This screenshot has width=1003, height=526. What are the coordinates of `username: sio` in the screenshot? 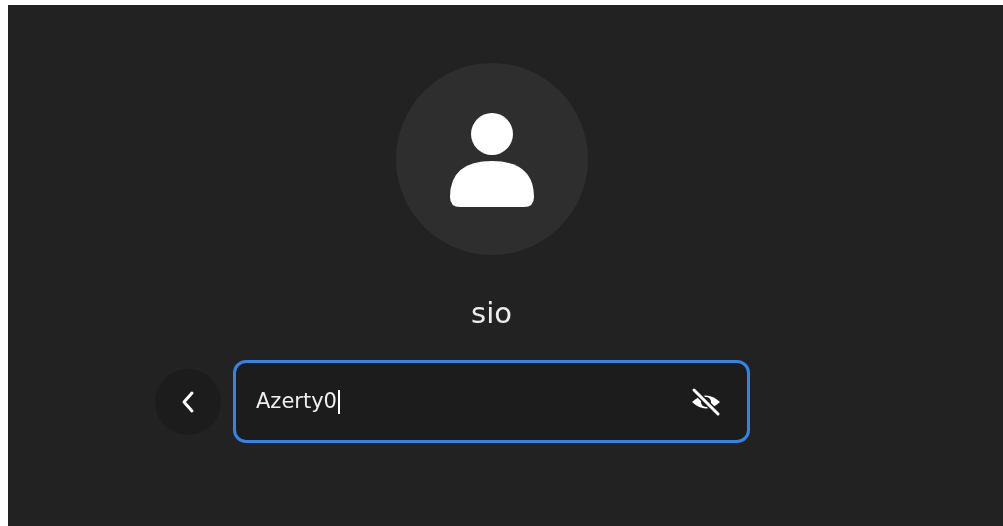 It's located at (491, 313).